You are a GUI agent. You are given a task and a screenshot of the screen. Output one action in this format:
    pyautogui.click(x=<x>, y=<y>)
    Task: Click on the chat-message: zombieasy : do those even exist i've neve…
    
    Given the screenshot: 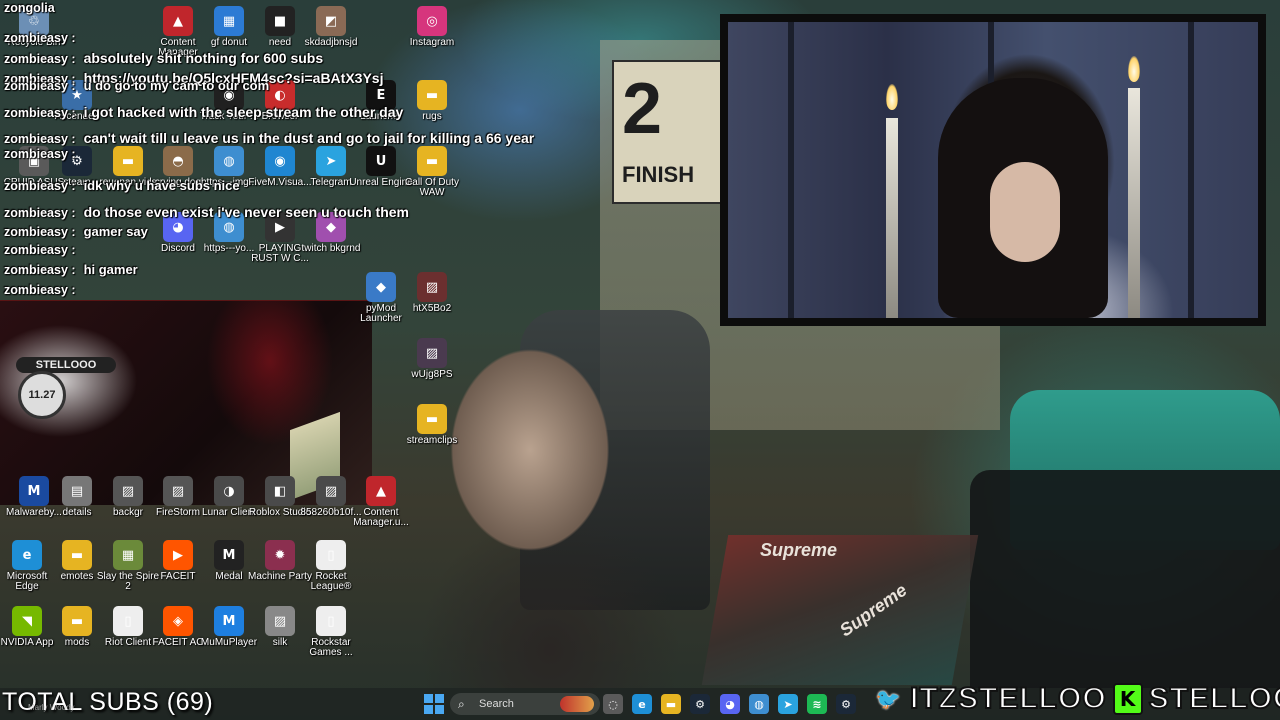 What is the action you would take?
    pyautogui.click(x=206, y=212)
    